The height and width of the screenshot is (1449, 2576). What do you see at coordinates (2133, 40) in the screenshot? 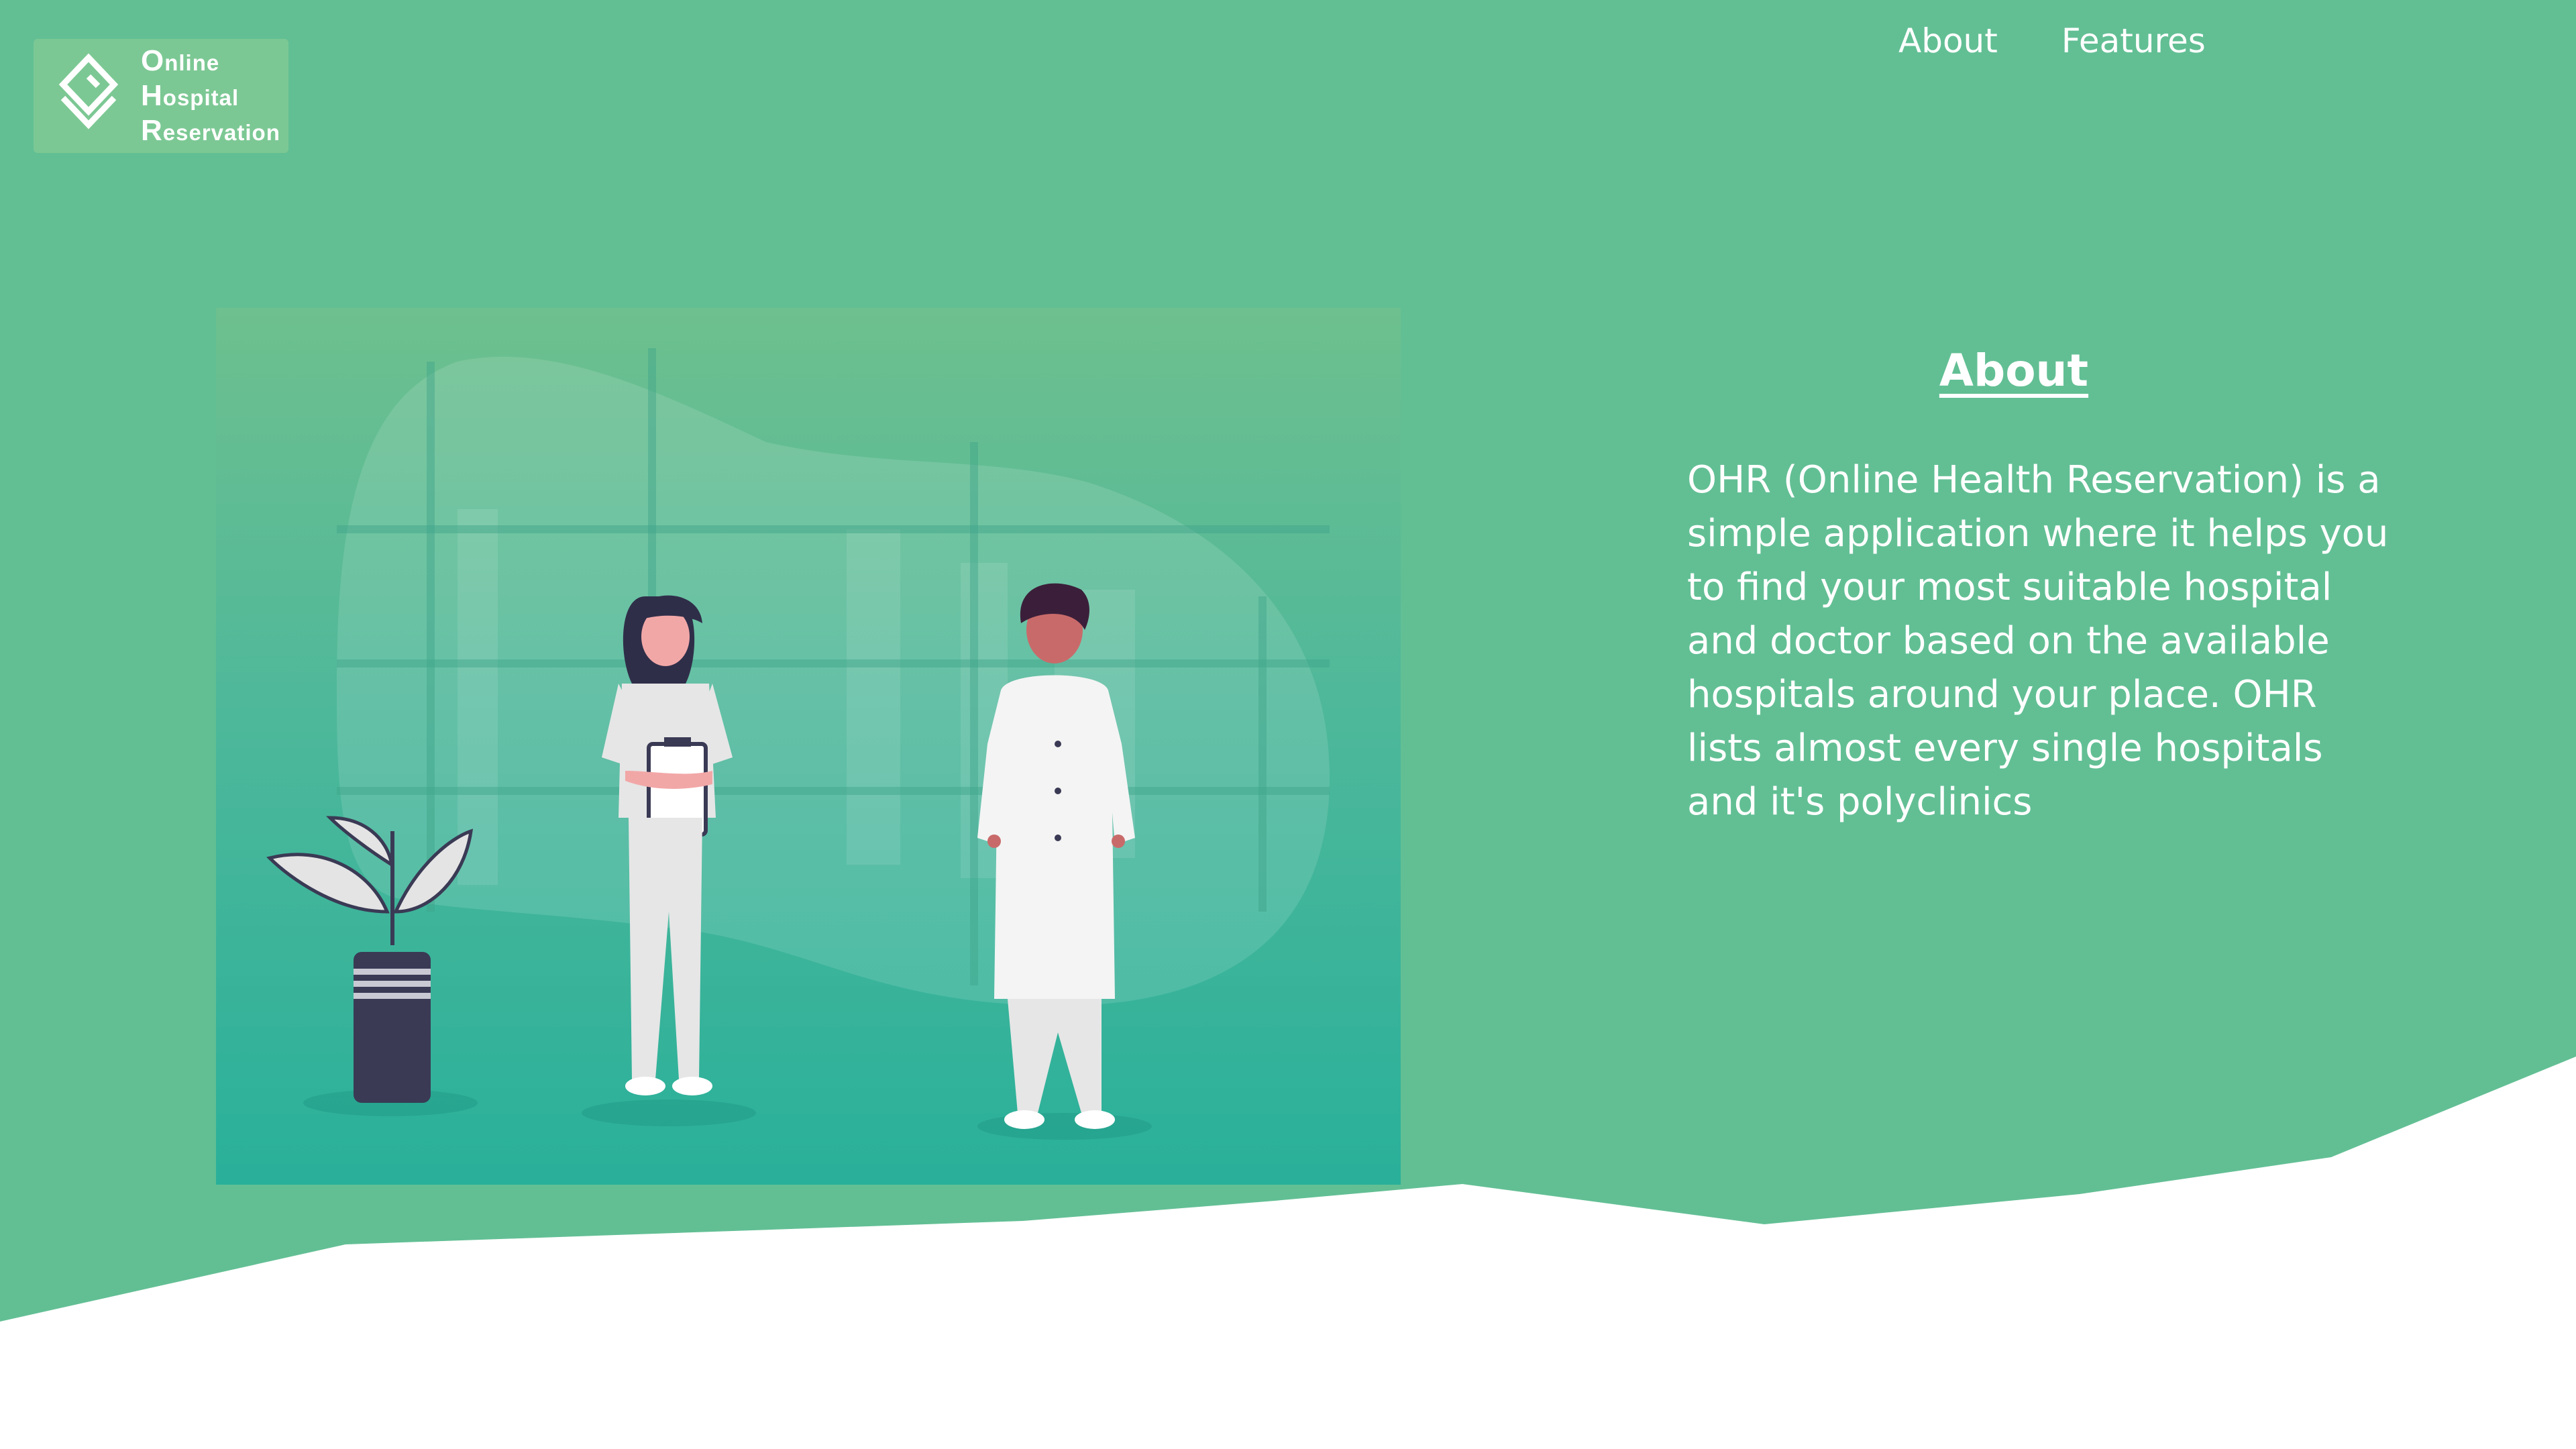
I see `nav-link-features: Features` at bounding box center [2133, 40].